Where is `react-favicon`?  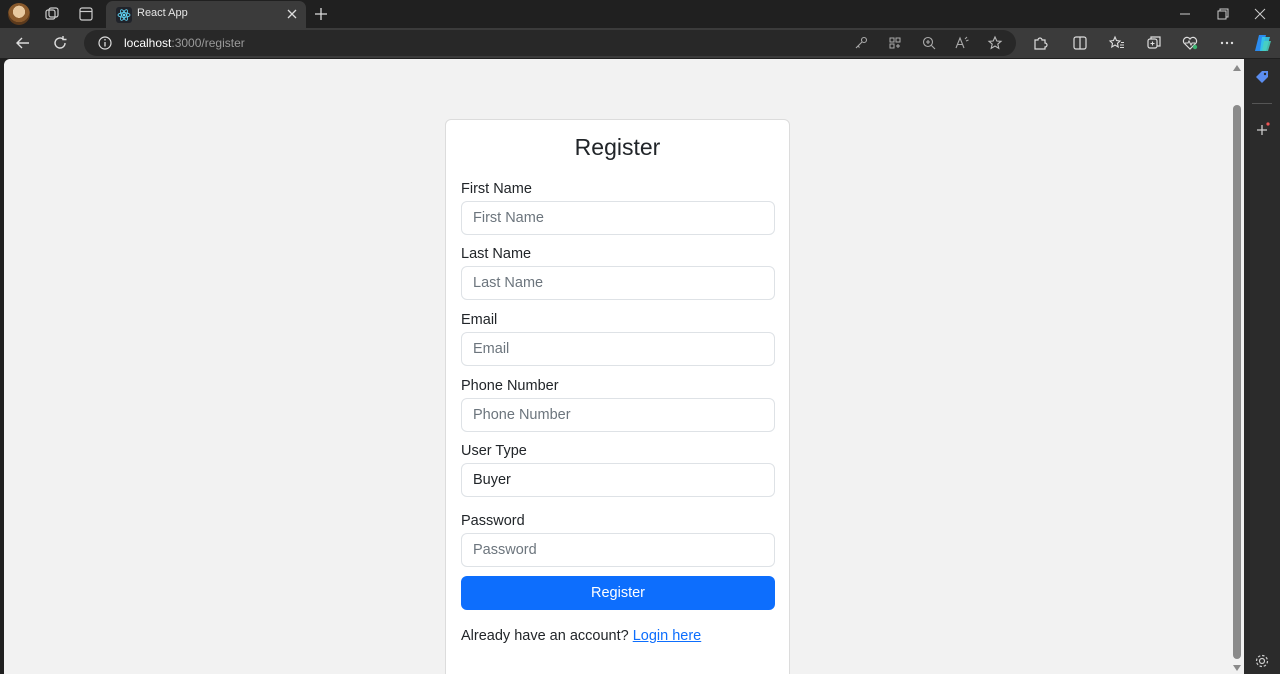
react-favicon is located at coordinates (124, 15).